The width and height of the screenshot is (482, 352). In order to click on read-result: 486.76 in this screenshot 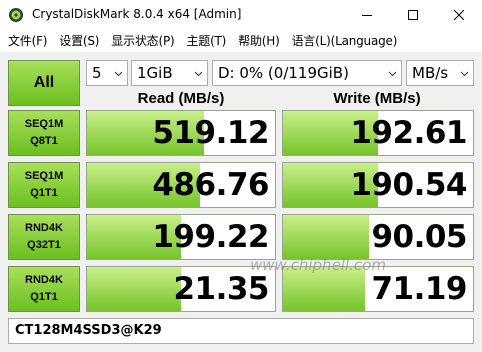, I will do `click(181, 185)`.